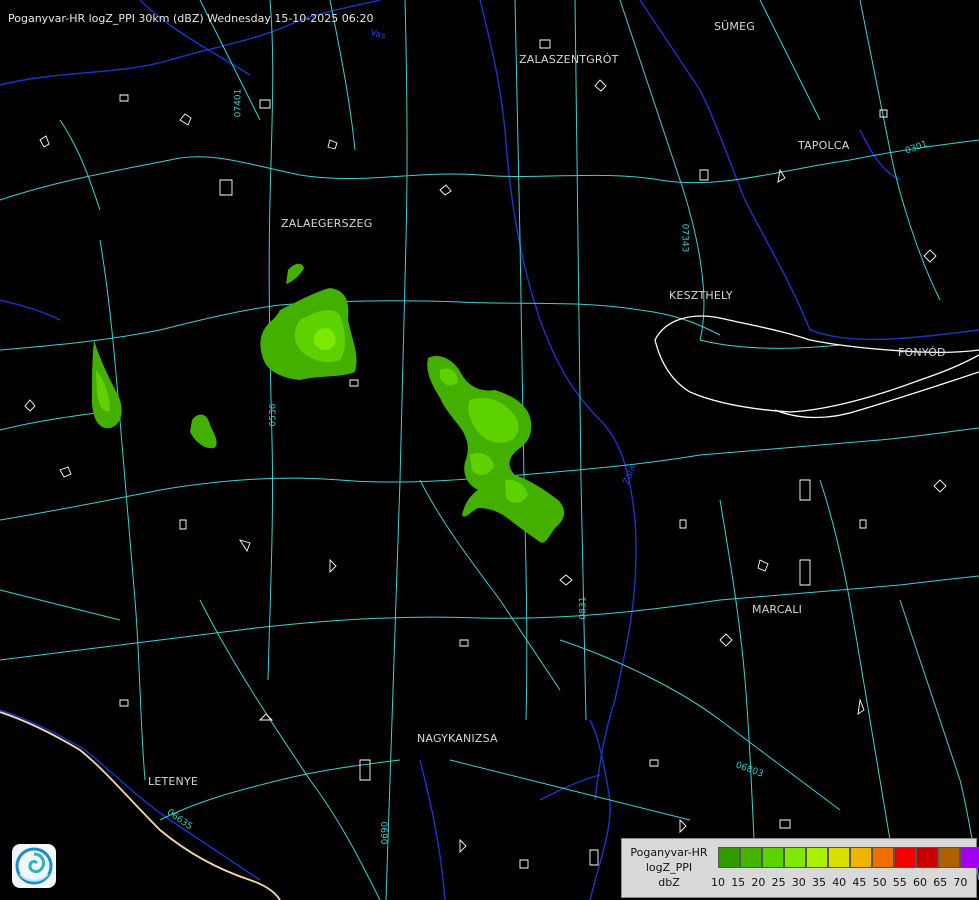 The height and width of the screenshot is (900, 979). Describe the element at coordinates (960, 882) in the screenshot. I see `legend-tick: 70` at that location.